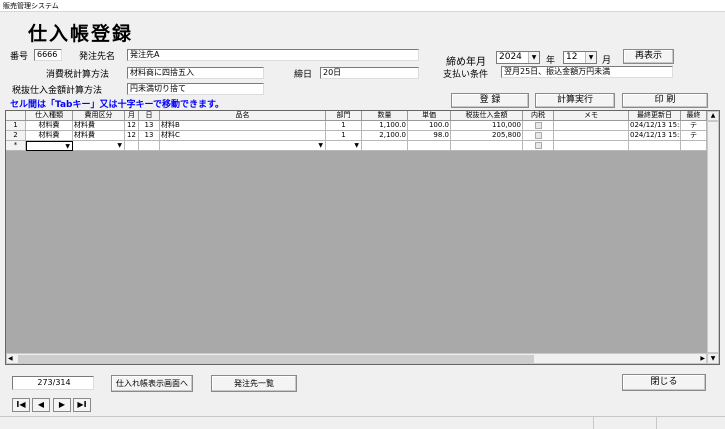 The width and height of the screenshot is (725, 429). Describe the element at coordinates (572, 57) in the screenshot. I see `month-value: 12` at that location.